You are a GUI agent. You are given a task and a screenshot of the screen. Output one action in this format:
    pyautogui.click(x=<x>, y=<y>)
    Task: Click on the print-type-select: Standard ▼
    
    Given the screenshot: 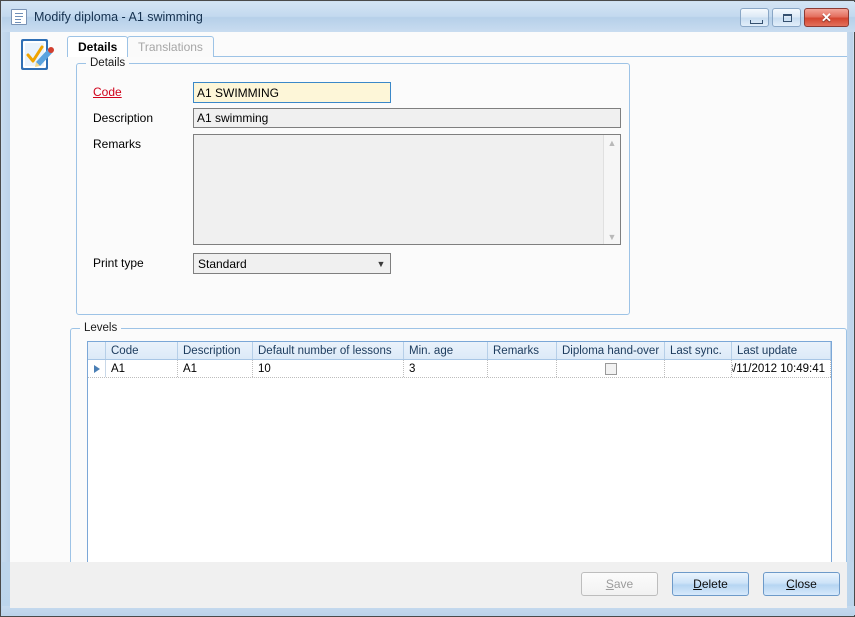 What is the action you would take?
    pyautogui.click(x=292, y=263)
    